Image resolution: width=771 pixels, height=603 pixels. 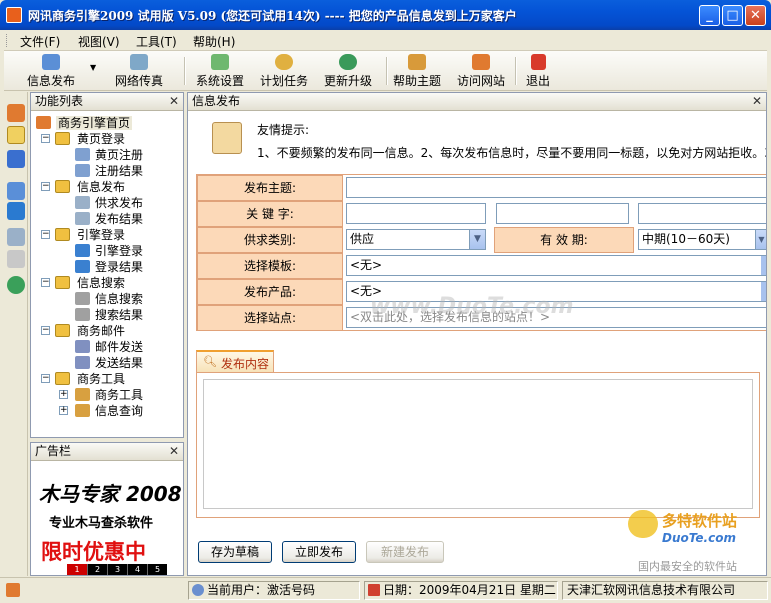 I want to click on keyword-label: 关 键 字:, so click(x=270, y=214).